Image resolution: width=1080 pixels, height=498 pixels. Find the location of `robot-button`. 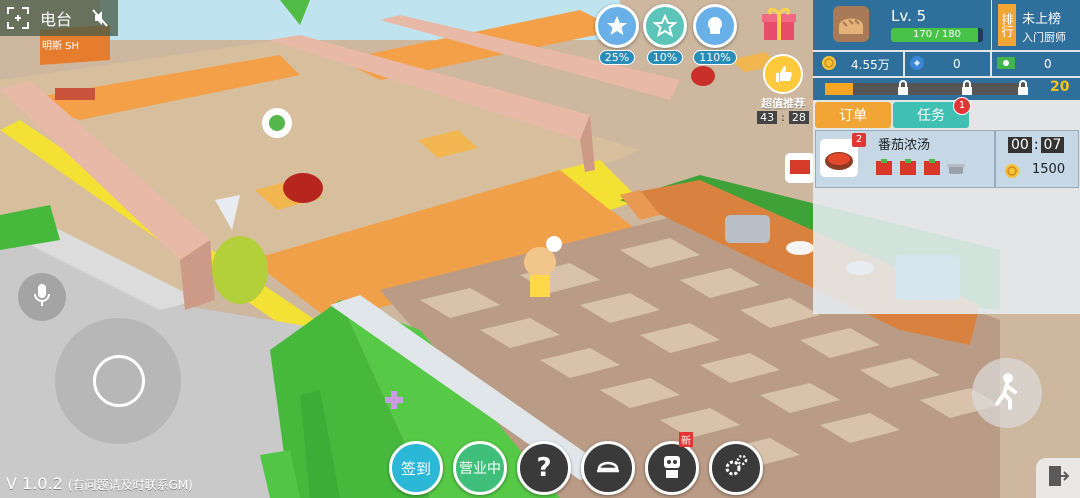

robot-button is located at coordinates (672, 468).